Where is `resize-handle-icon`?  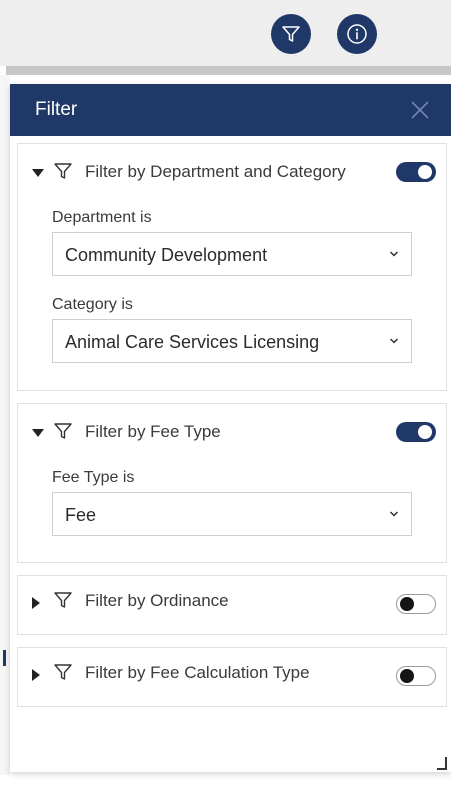
resize-handle-icon is located at coordinates (442, 763).